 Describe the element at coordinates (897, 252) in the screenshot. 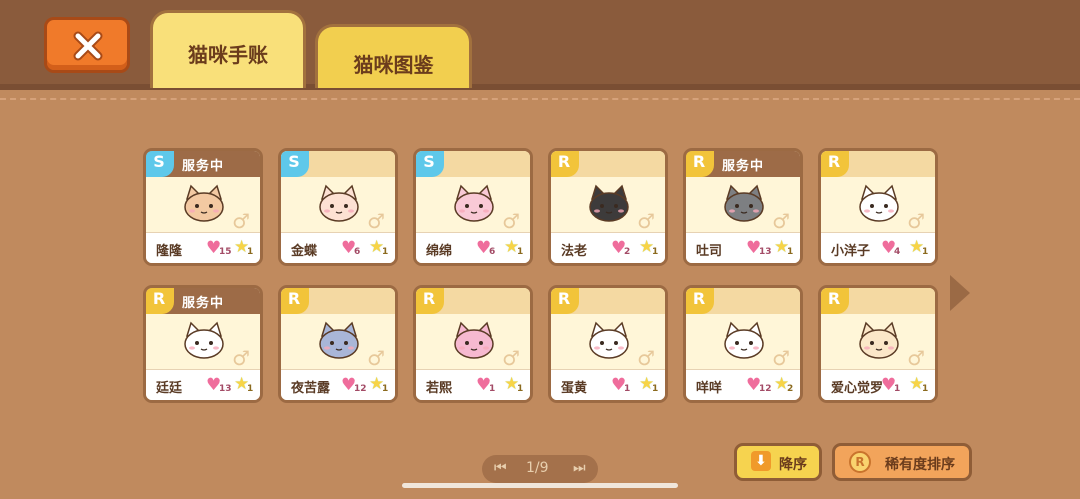

I see `affection-count: 4` at that location.